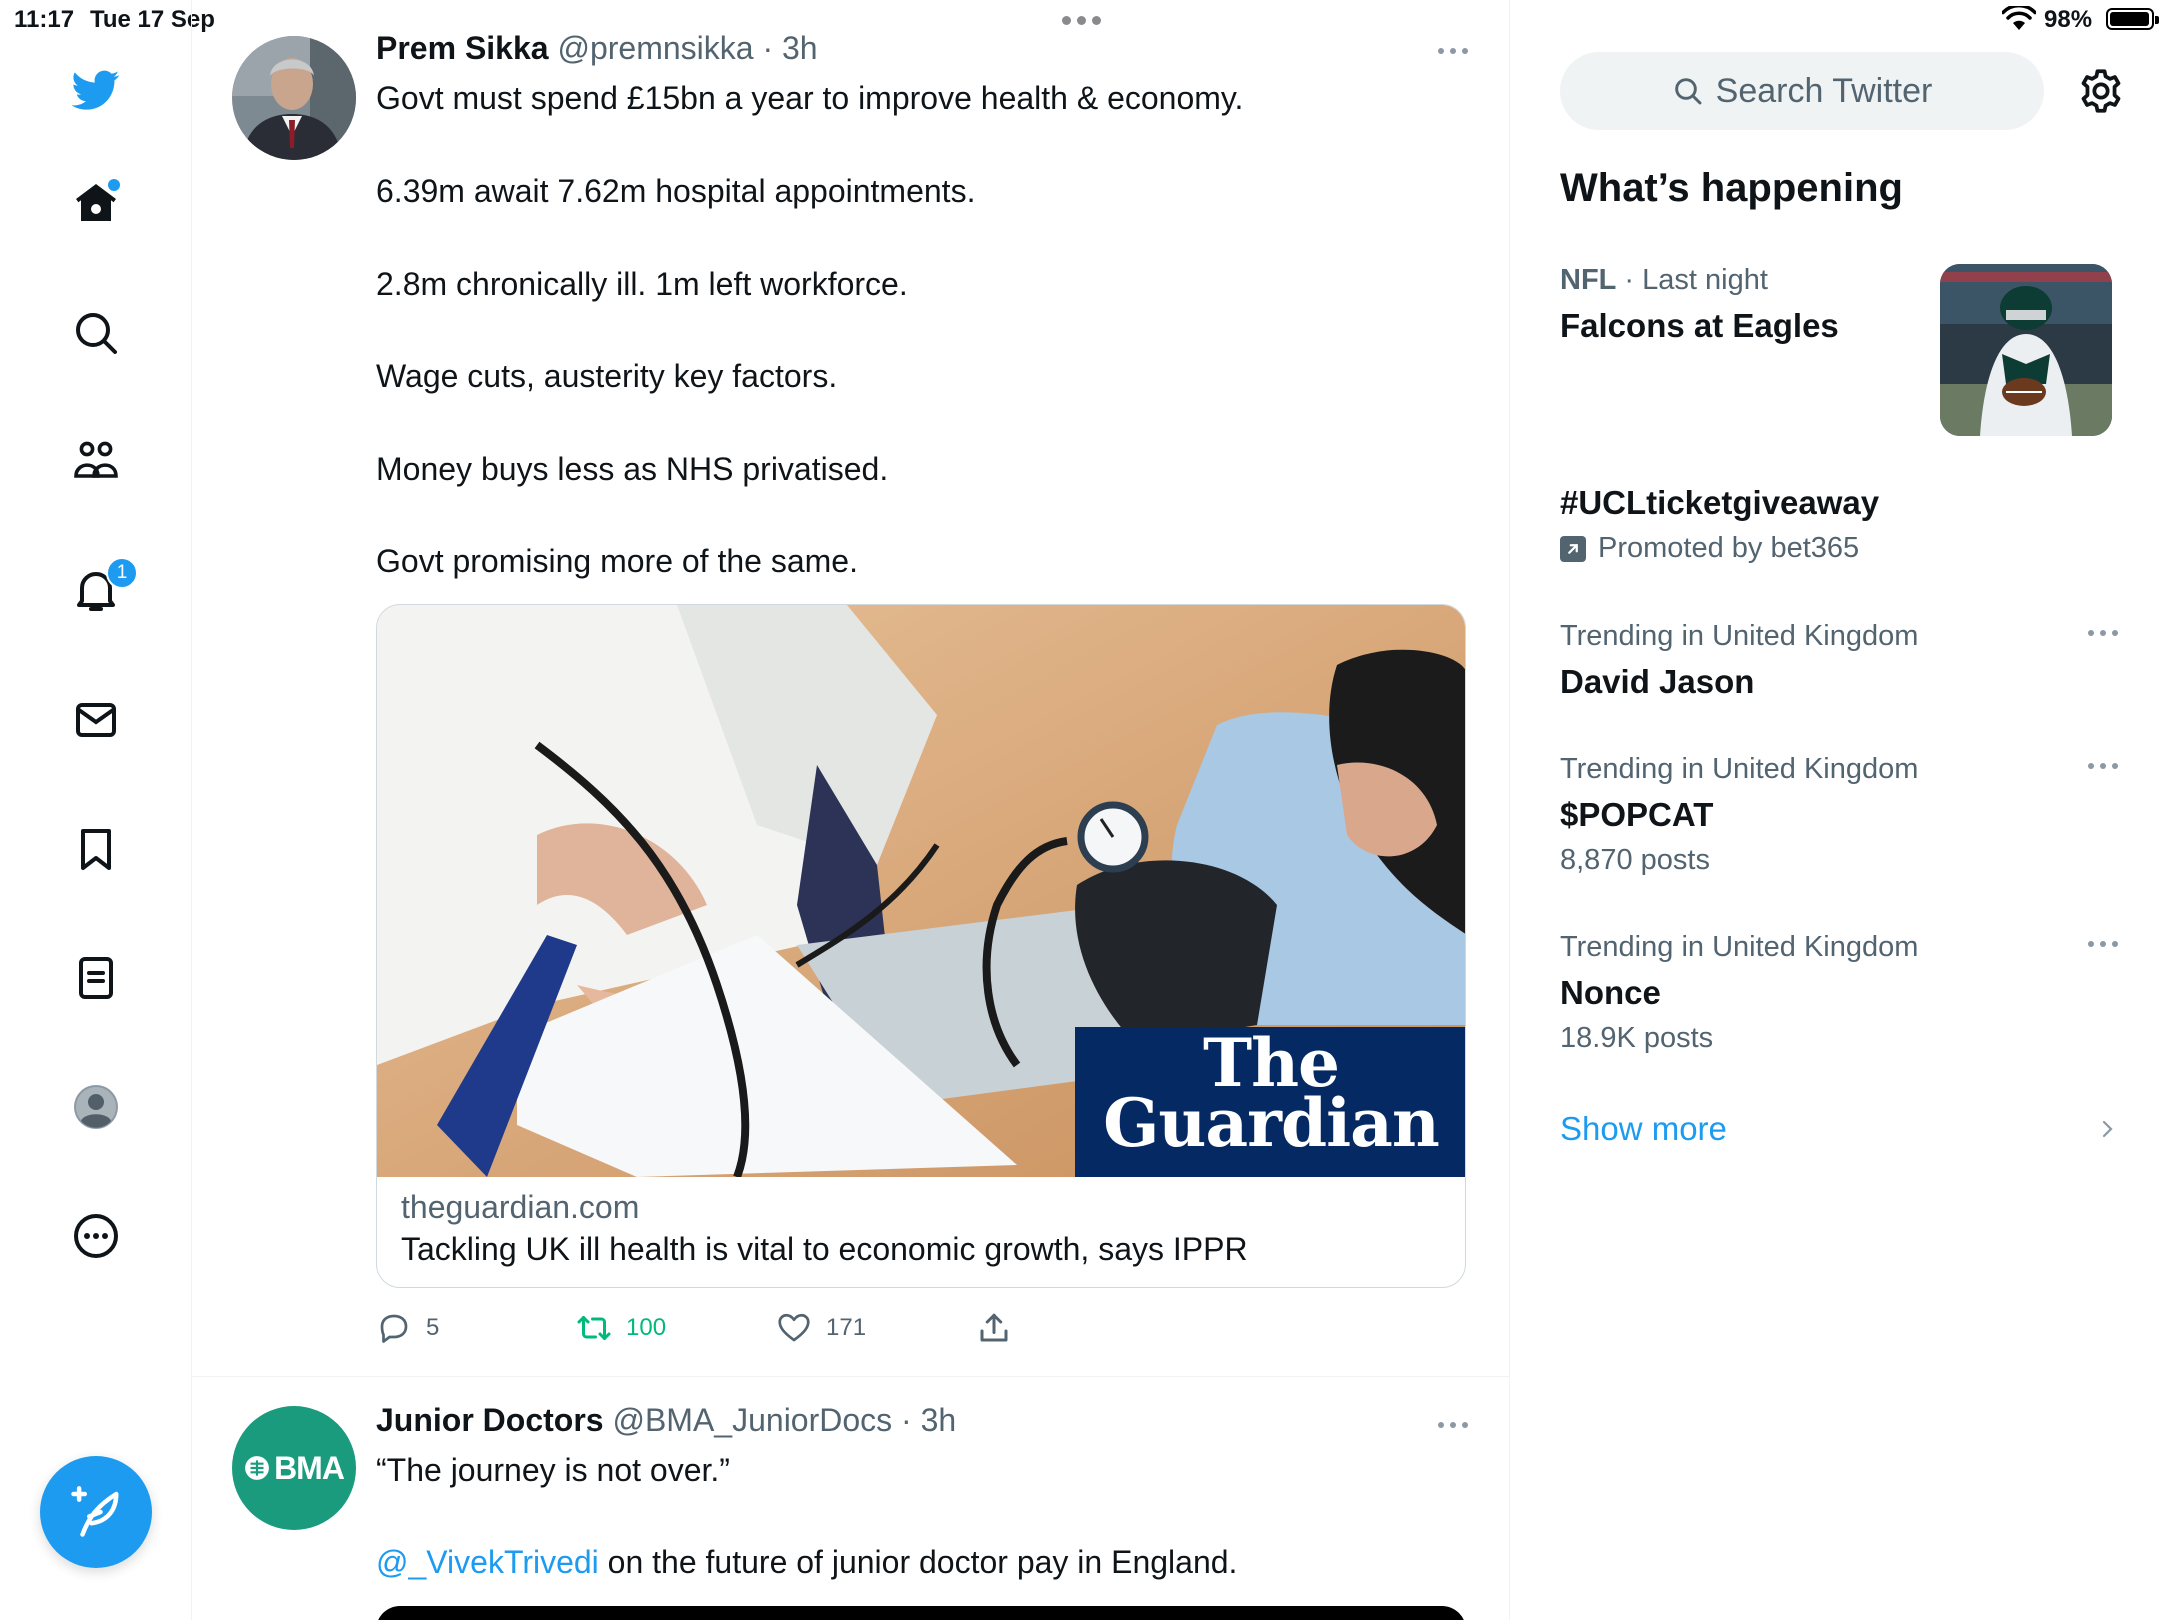 This screenshot has height=1620, width=2160. Describe the element at coordinates (2108, 1129) in the screenshot. I see `chevron-right-icon` at that location.